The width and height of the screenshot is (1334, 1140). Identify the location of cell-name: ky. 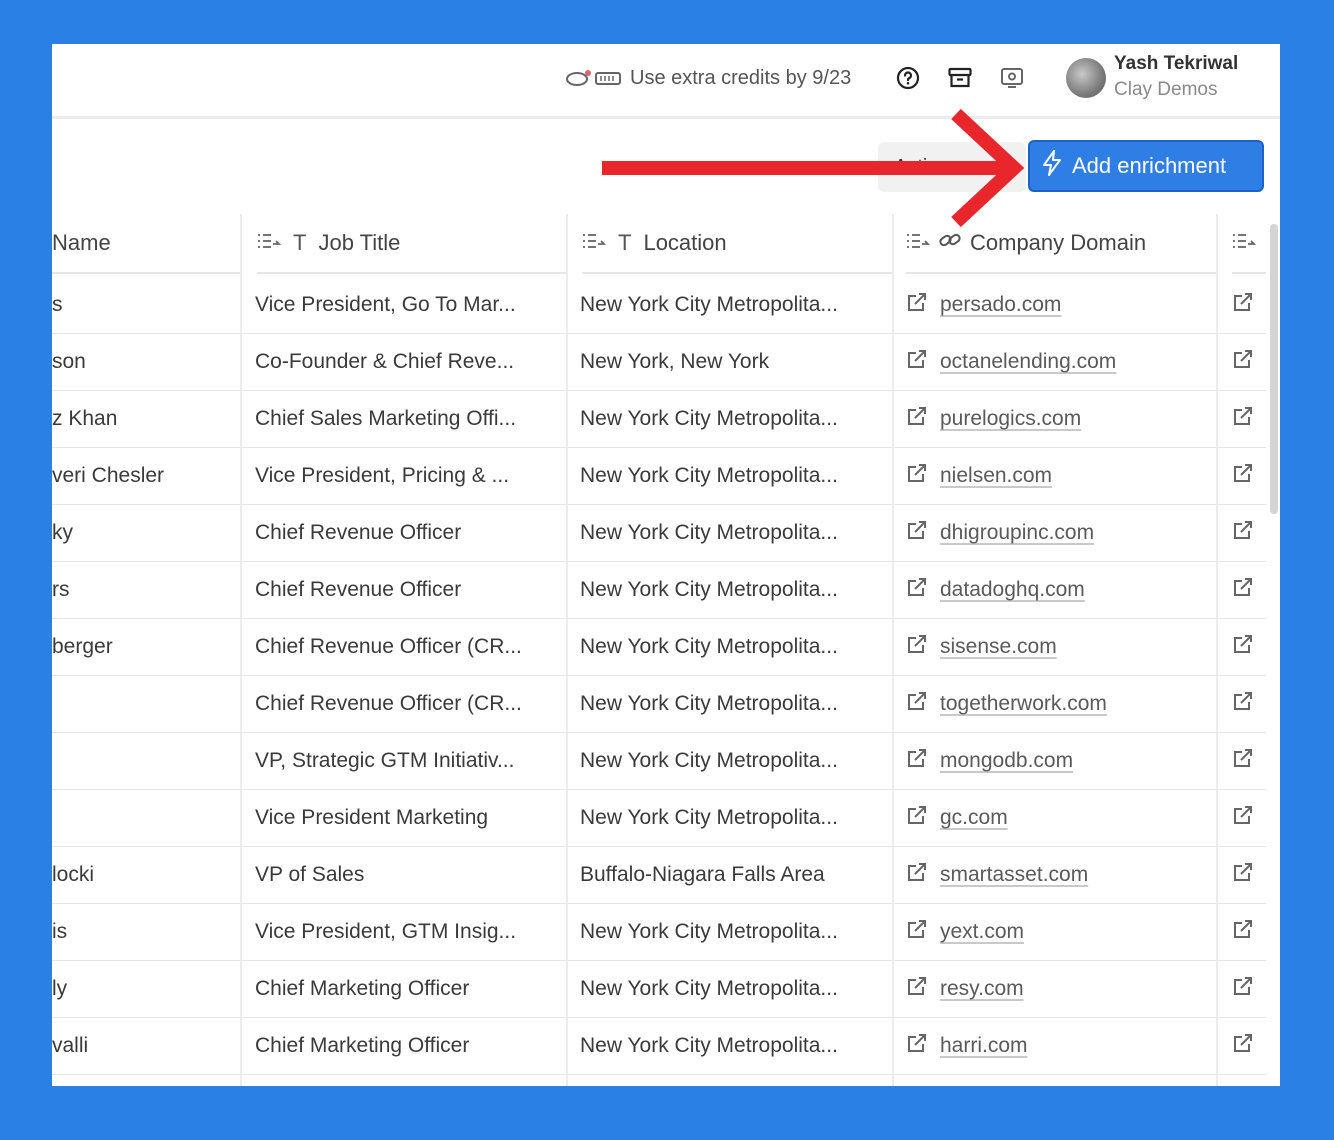
(145, 533).